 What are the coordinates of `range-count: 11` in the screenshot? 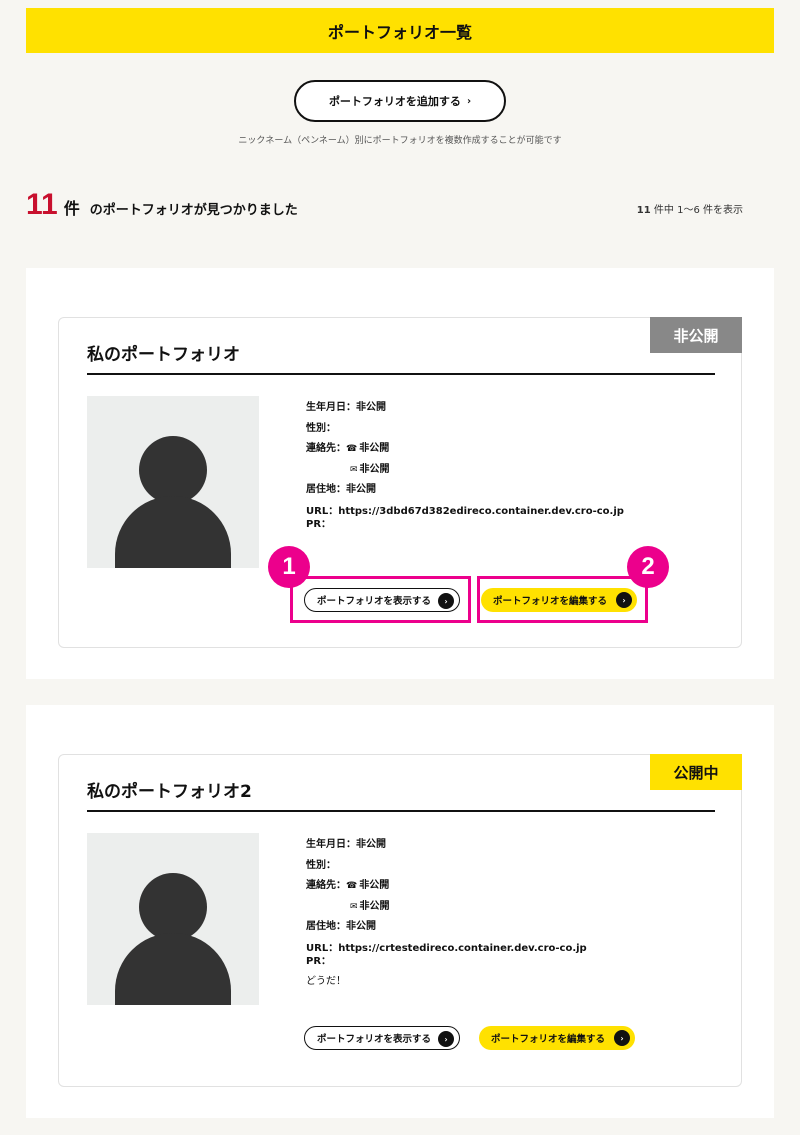 It's located at (643, 210).